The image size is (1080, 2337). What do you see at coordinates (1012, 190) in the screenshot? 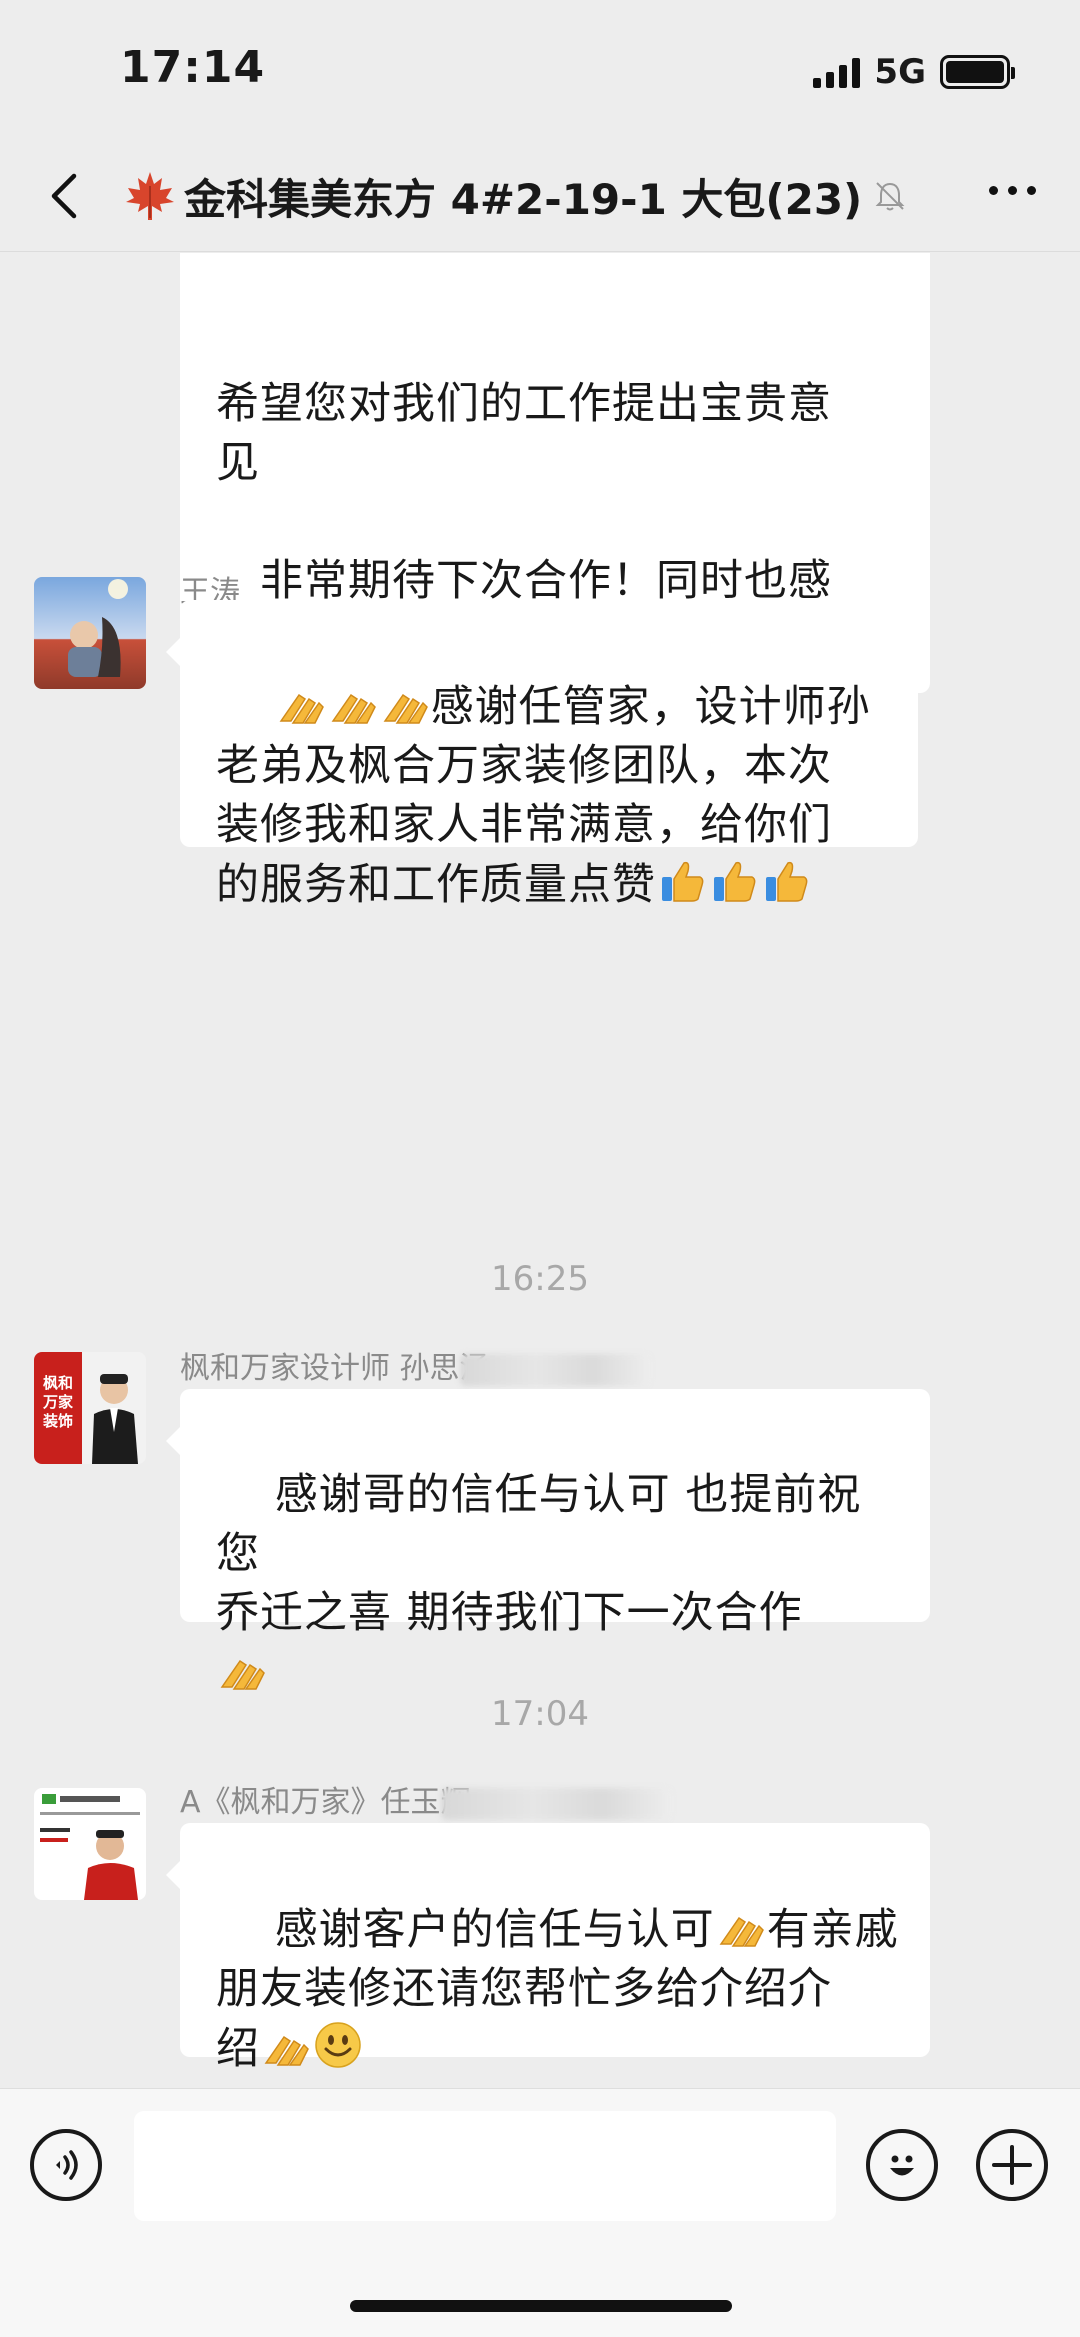
I see `more-button` at bounding box center [1012, 190].